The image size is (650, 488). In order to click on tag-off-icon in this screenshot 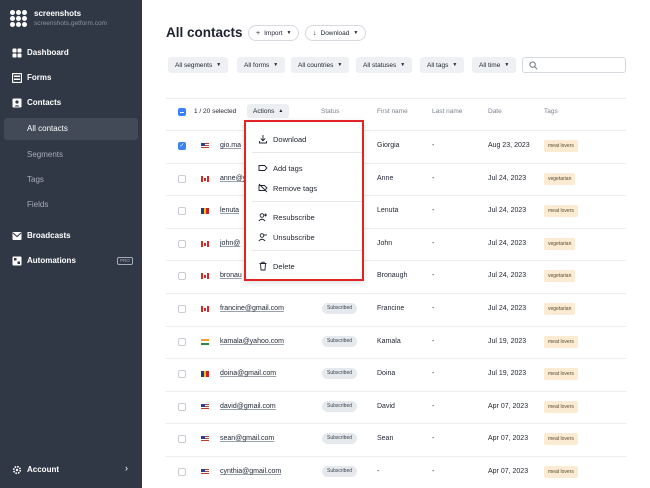, I will do `click(263, 188)`.